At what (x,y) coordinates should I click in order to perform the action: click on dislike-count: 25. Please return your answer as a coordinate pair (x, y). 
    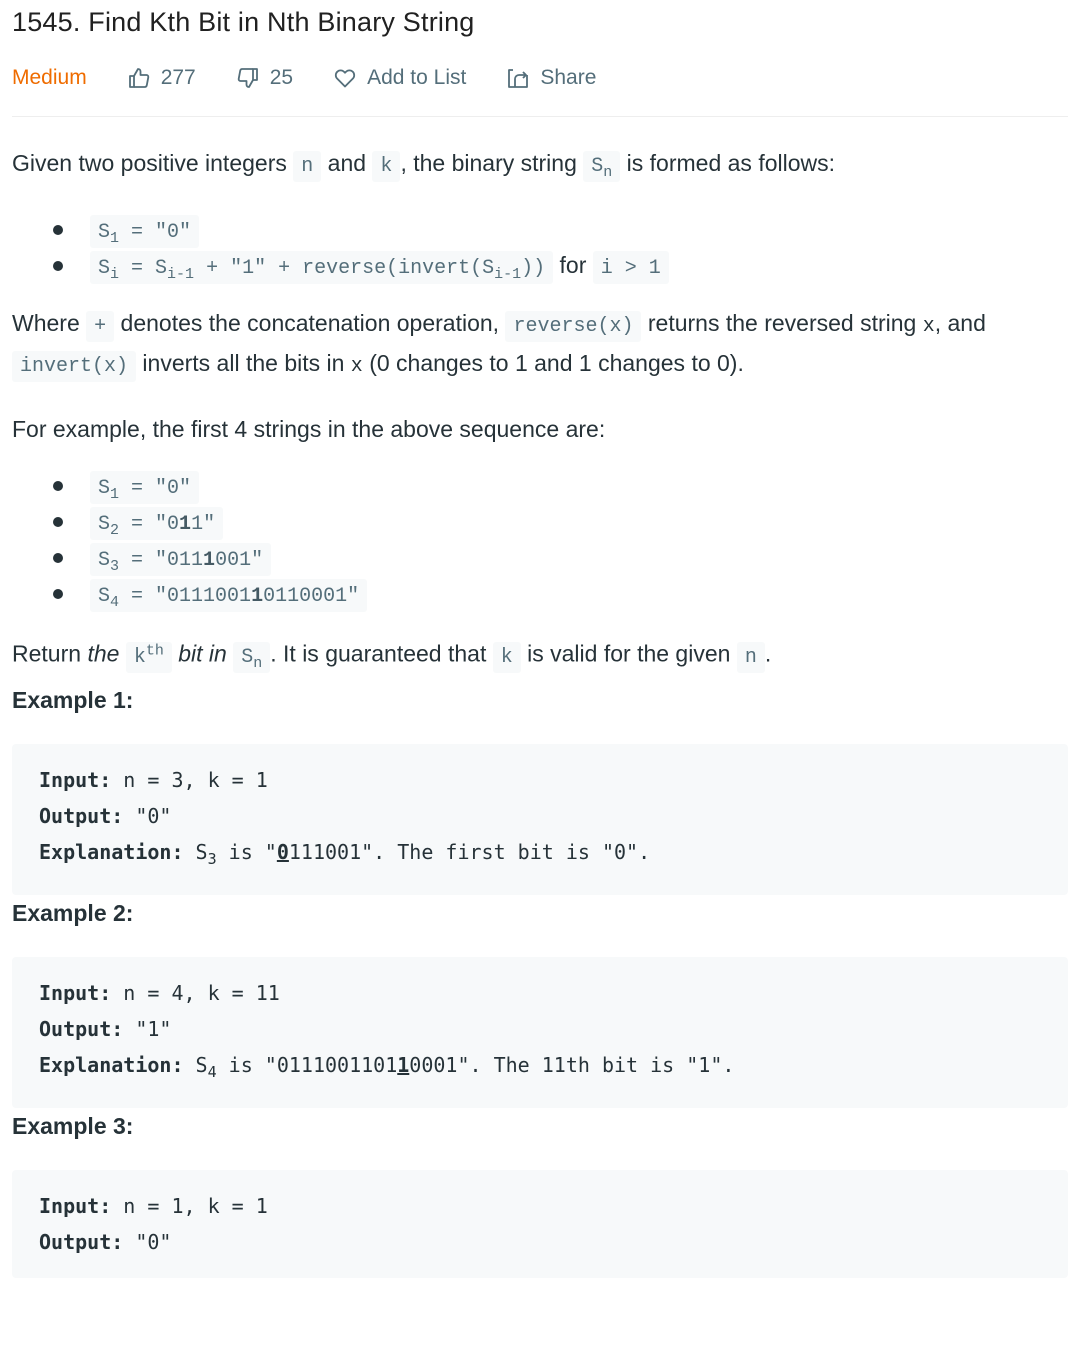
    Looking at the image, I should click on (281, 77).